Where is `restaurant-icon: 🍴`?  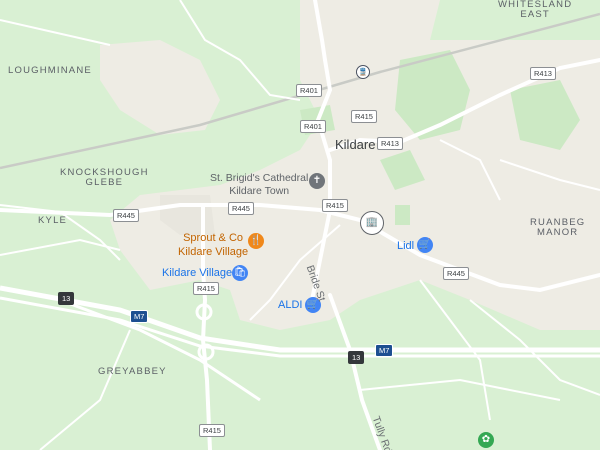
restaurant-icon: 🍴 is located at coordinates (256, 241).